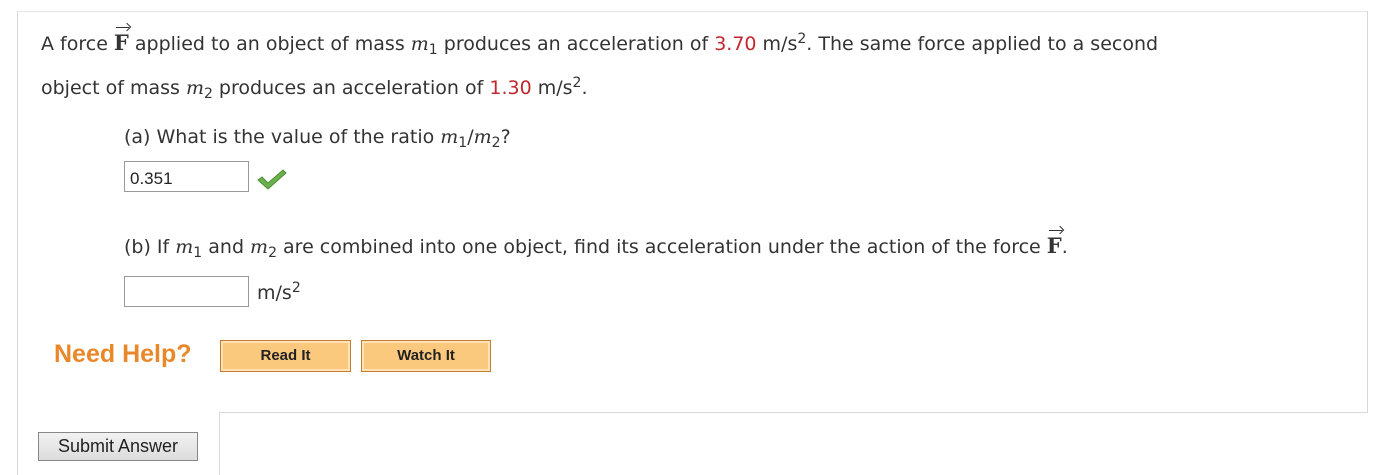 The height and width of the screenshot is (475, 1391). Describe the element at coordinates (735, 44) in the screenshot. I see `acceleration-1-value: 3.70` at that location.